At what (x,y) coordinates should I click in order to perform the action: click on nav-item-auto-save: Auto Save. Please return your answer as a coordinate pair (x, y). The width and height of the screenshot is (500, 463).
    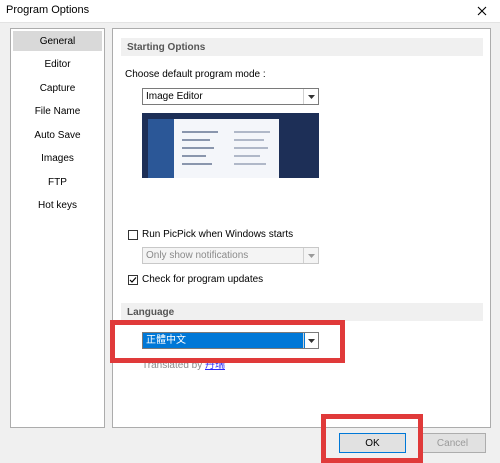
    Looking at the image, I should click on (57, 135).